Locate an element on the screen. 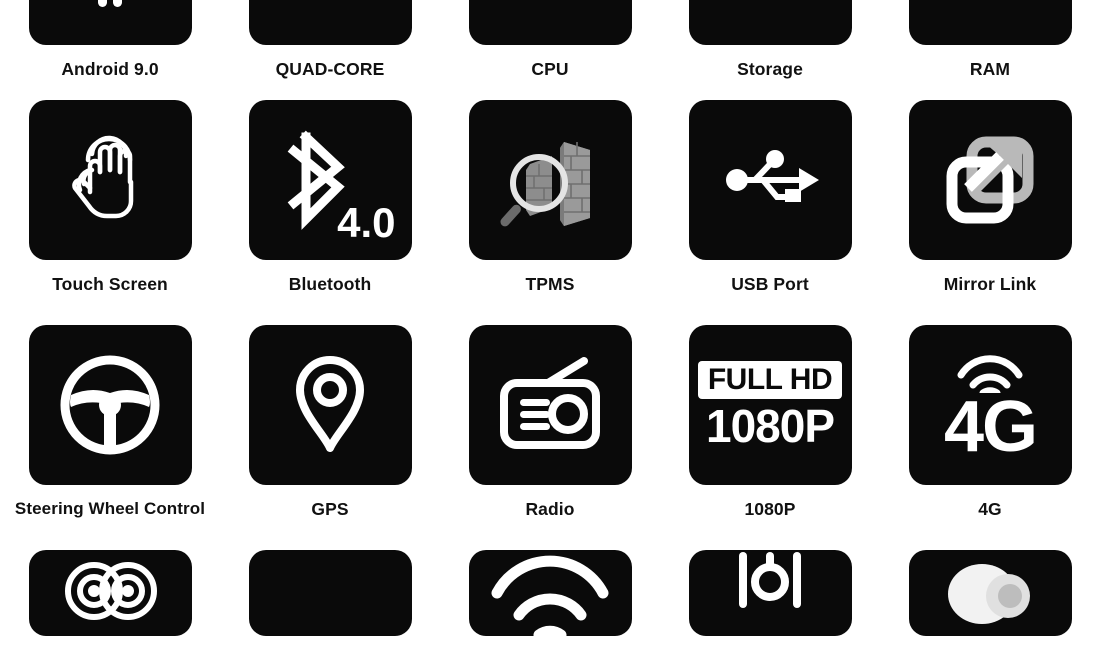 The height and width of the screenshot is (650, 1100). tile-blank is located at coordinates (330, 593).